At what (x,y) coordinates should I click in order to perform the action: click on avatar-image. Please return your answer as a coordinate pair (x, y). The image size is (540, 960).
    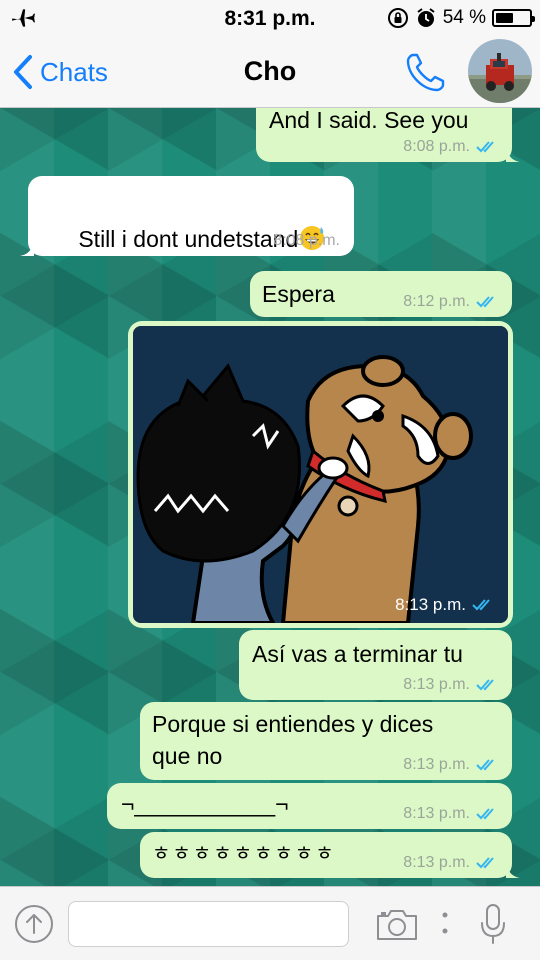
    Looking at the image, I should click on (500, 71).